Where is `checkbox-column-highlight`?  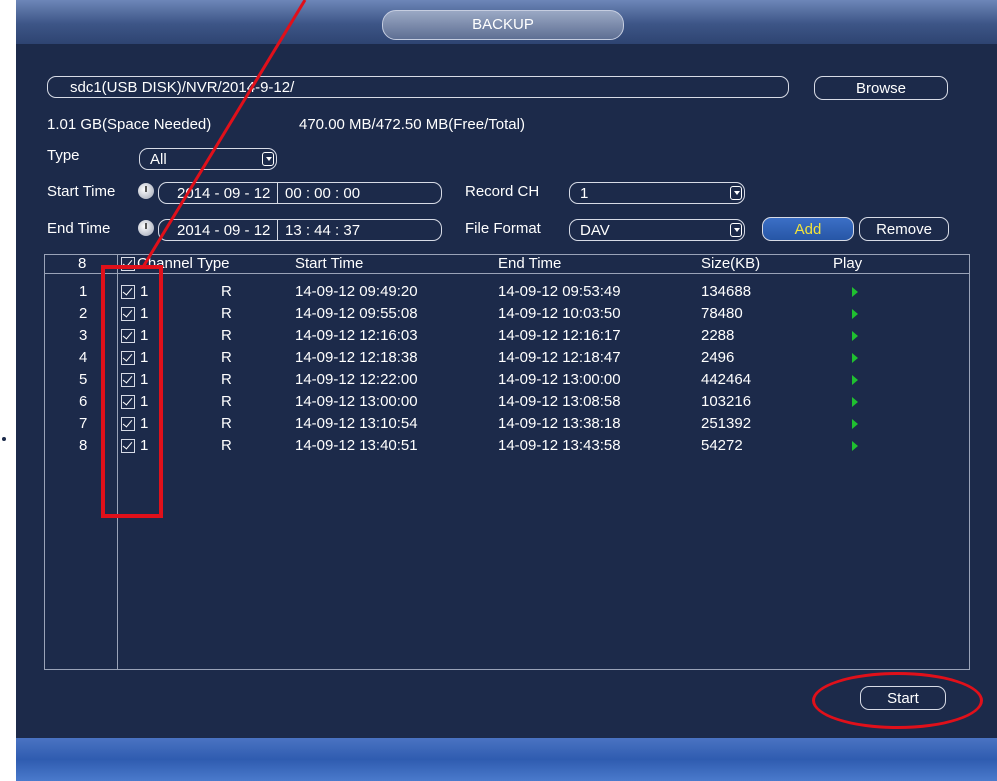
checkbox-column-highlight is located at coordinates (132, 391).